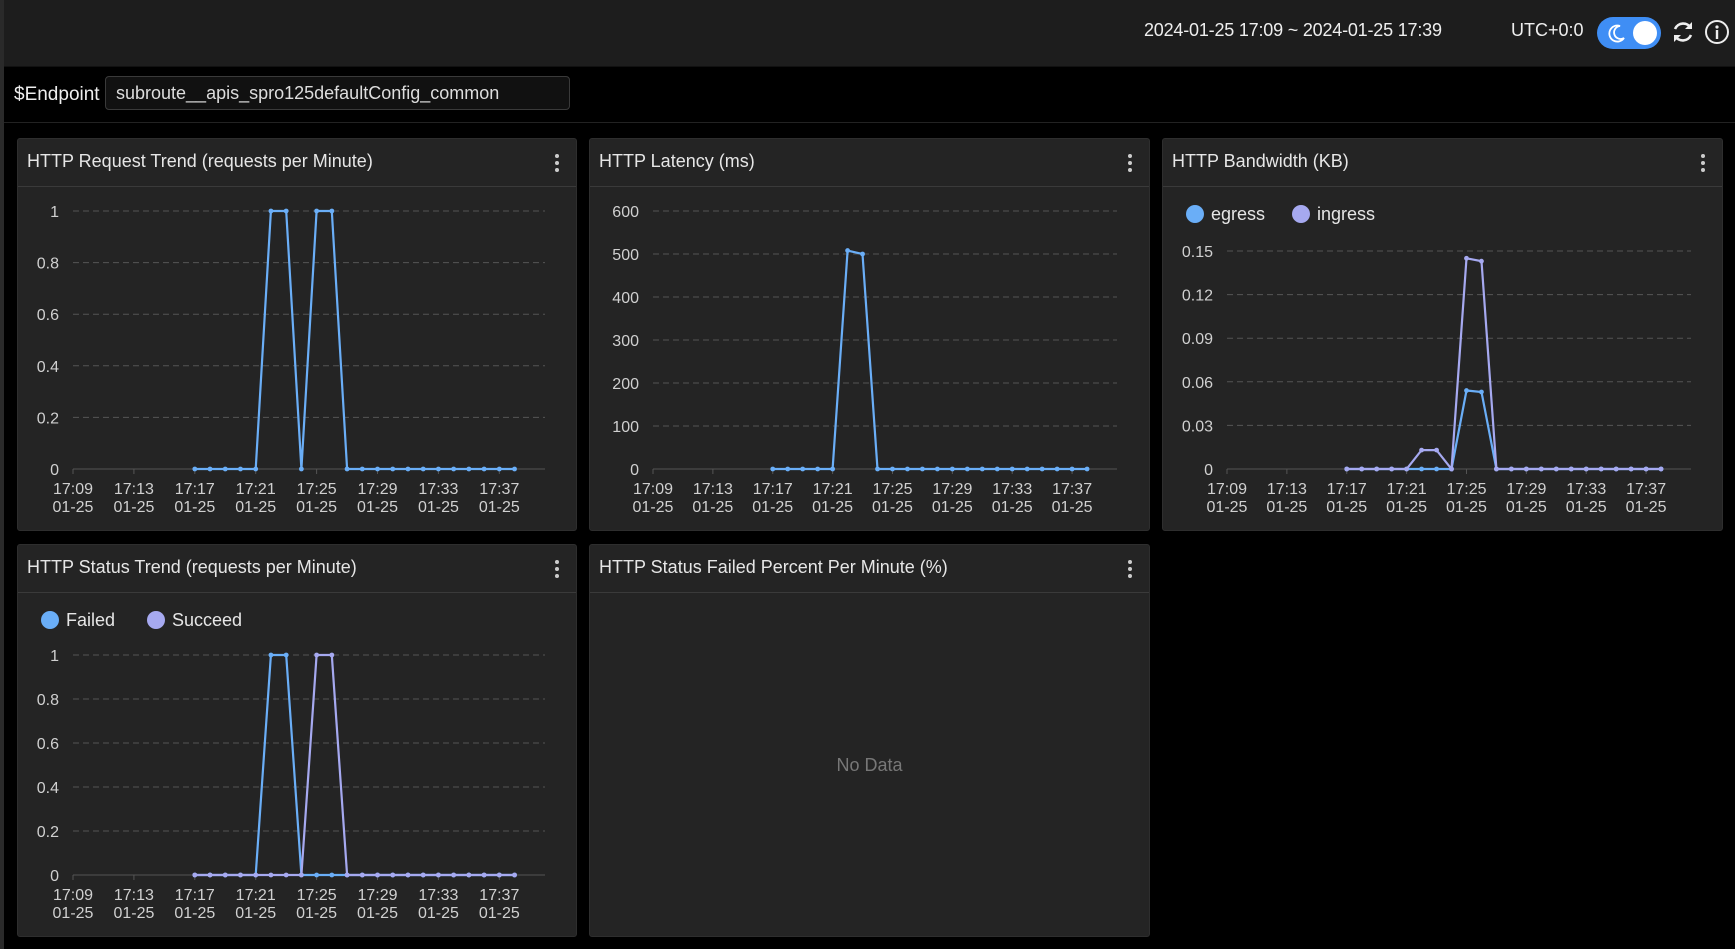  I want to click on refresh-icon, so click(1683, 32).